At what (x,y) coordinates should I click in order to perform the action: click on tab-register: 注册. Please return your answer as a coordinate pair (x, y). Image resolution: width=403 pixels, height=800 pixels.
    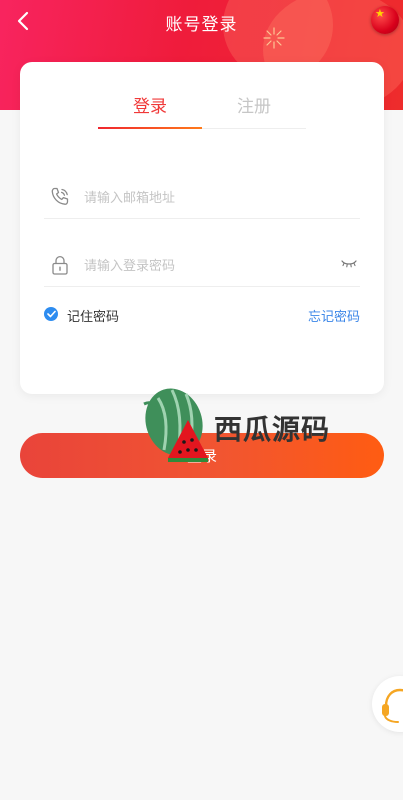
    Looking at the image, I should click on (254, 104).